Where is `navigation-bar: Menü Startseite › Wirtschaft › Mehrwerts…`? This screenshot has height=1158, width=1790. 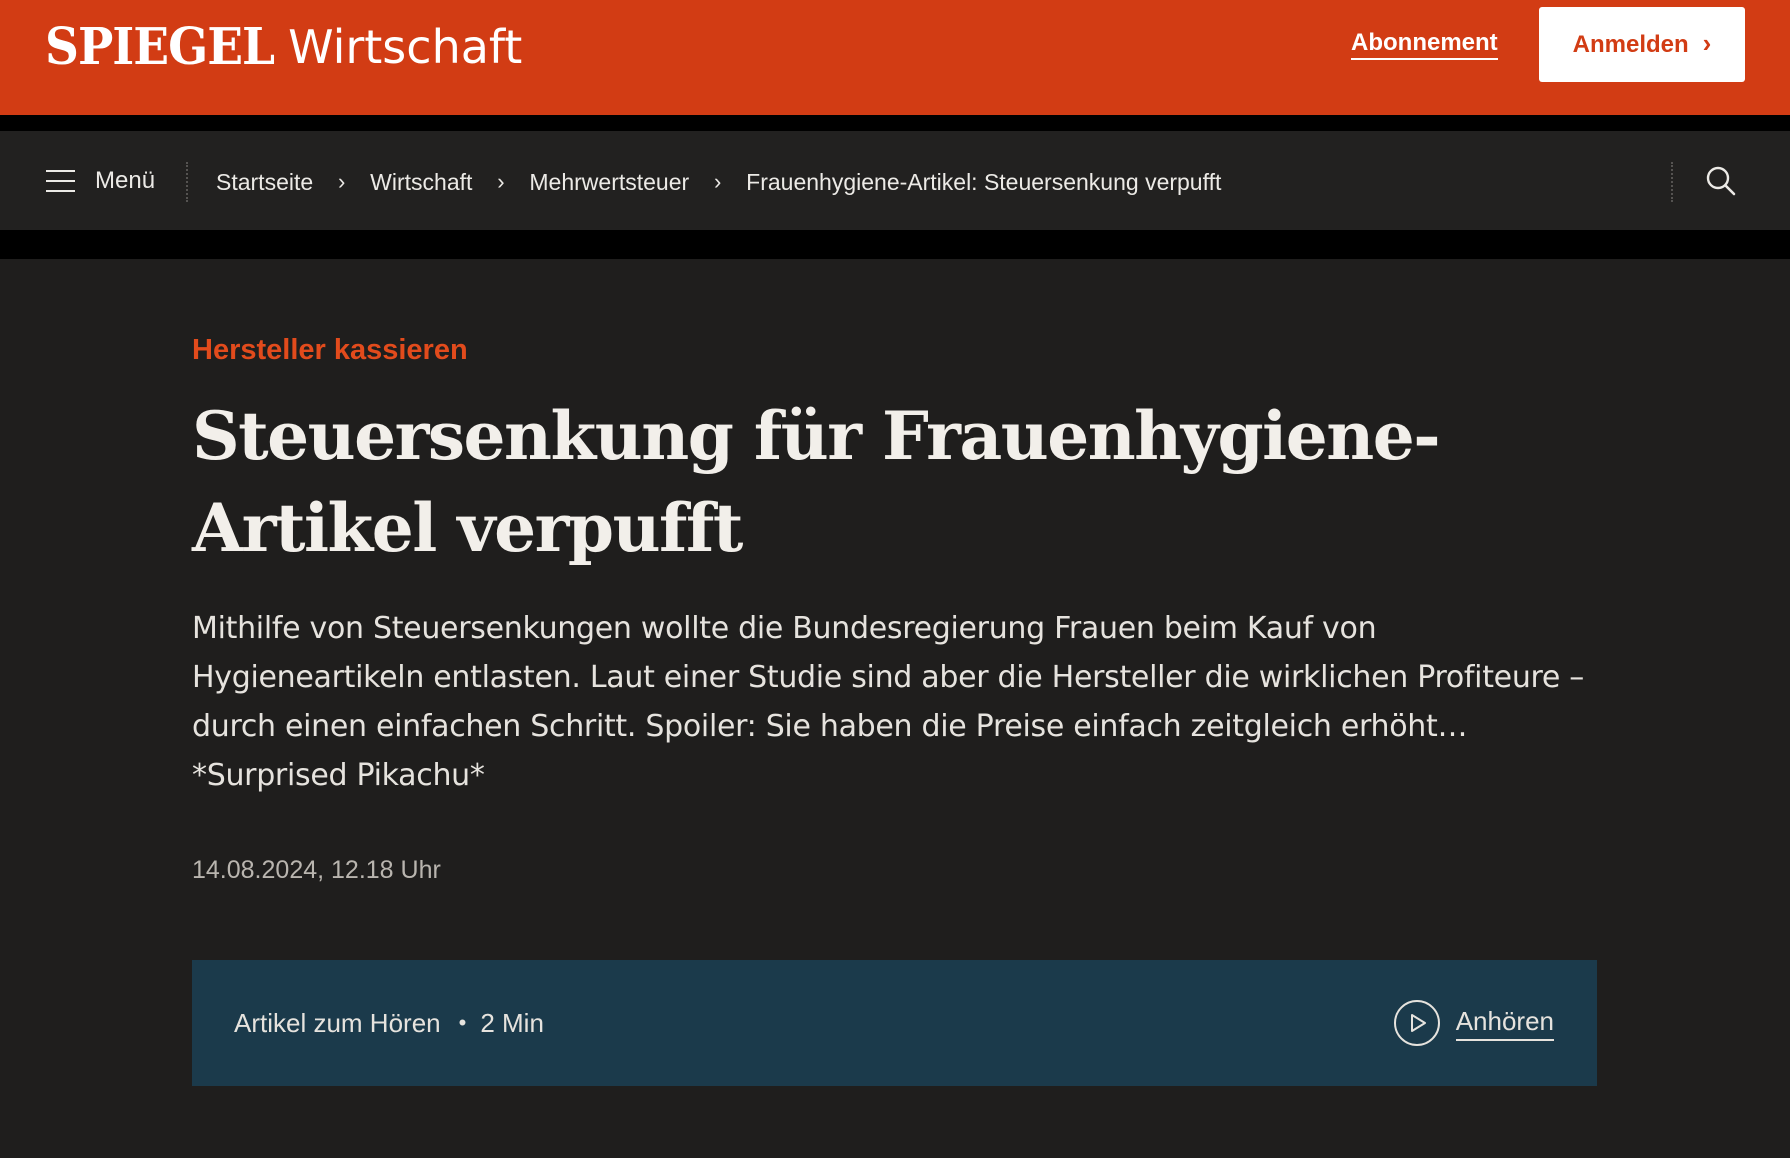 navigation-bar: Menü Startseite › Wirtschaft › Mehrwerts… is located at coordinates (895, 180).